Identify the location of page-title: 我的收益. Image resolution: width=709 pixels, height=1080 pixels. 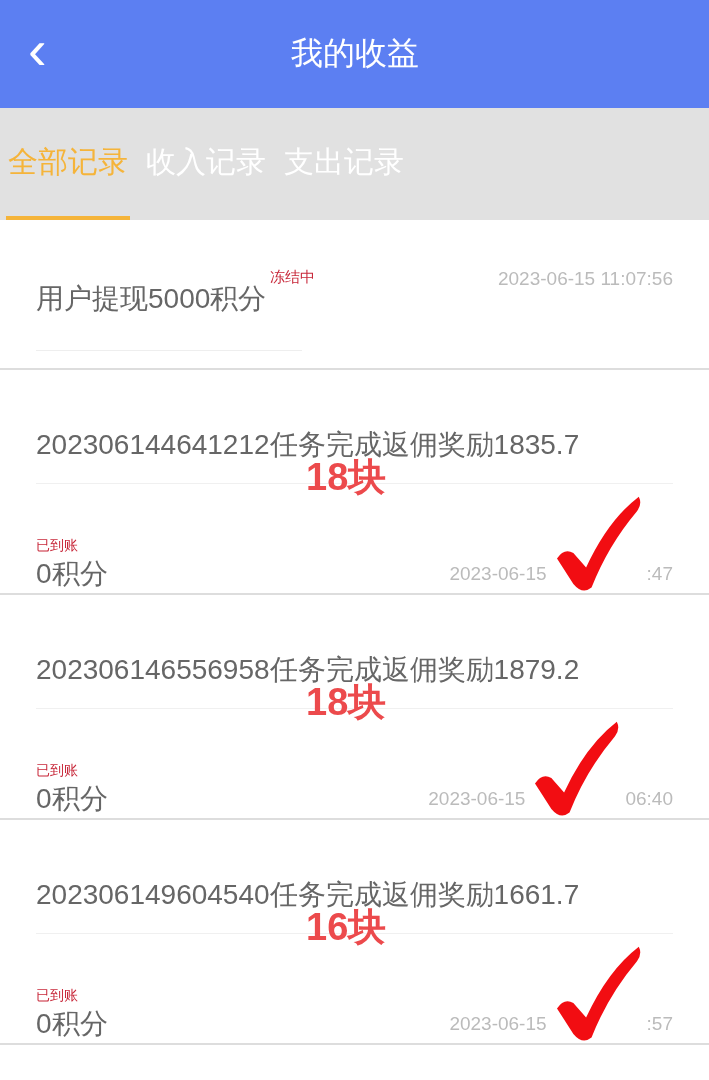
(354, 53).